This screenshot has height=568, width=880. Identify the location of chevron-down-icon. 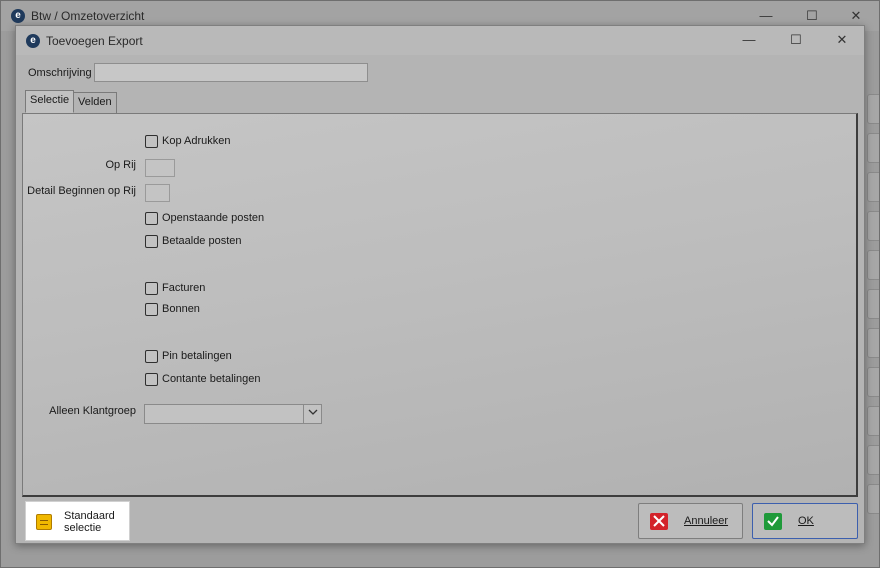
(312, 414).